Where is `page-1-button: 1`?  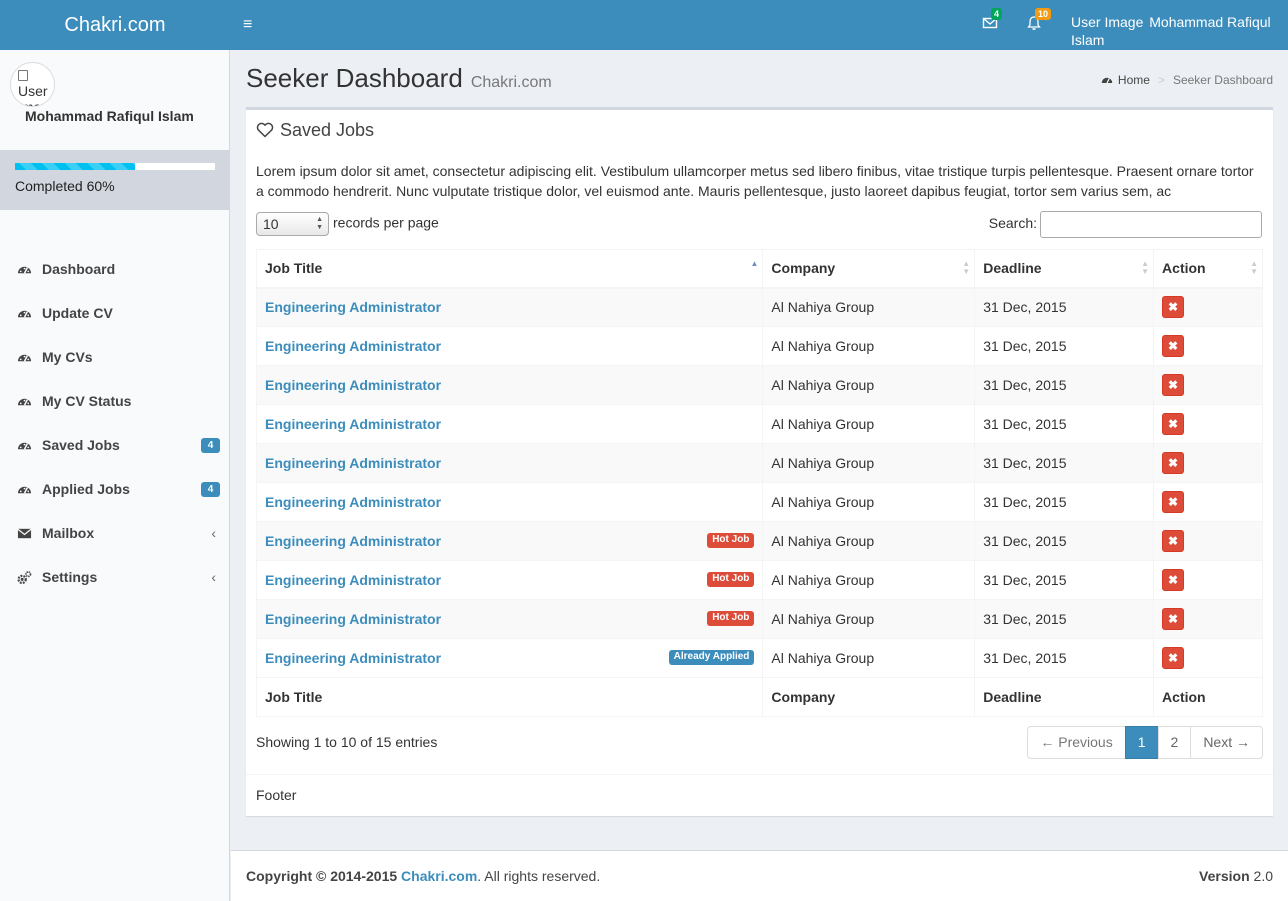 page-1-button: 1 is located at coordinates (1141, 742).